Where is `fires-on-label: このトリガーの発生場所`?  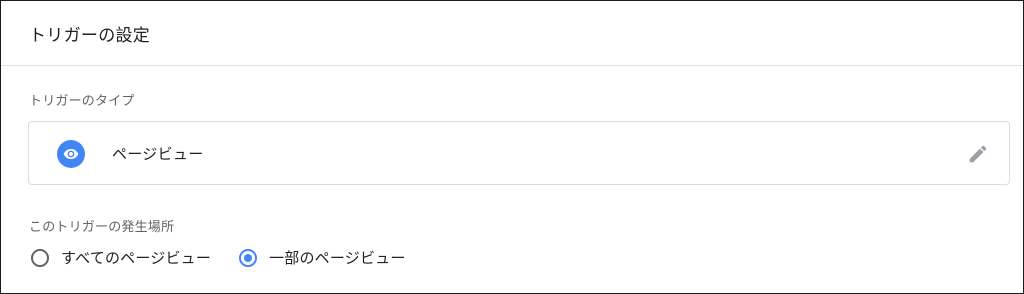 fires-on-label: このトリガーの発生場所 is located at coordinates (102, 227).